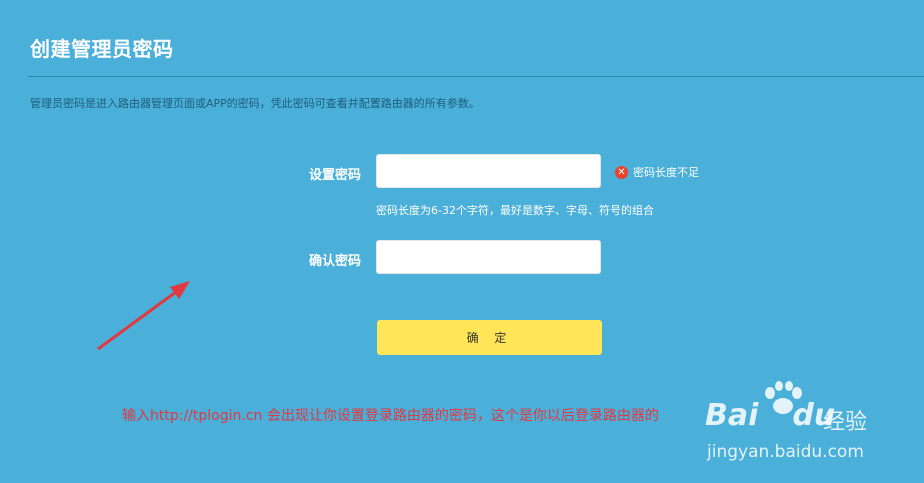 The height and width of the screenshot is (483, 924). I want to click on watermark-product: 经验, so click(845, 422).